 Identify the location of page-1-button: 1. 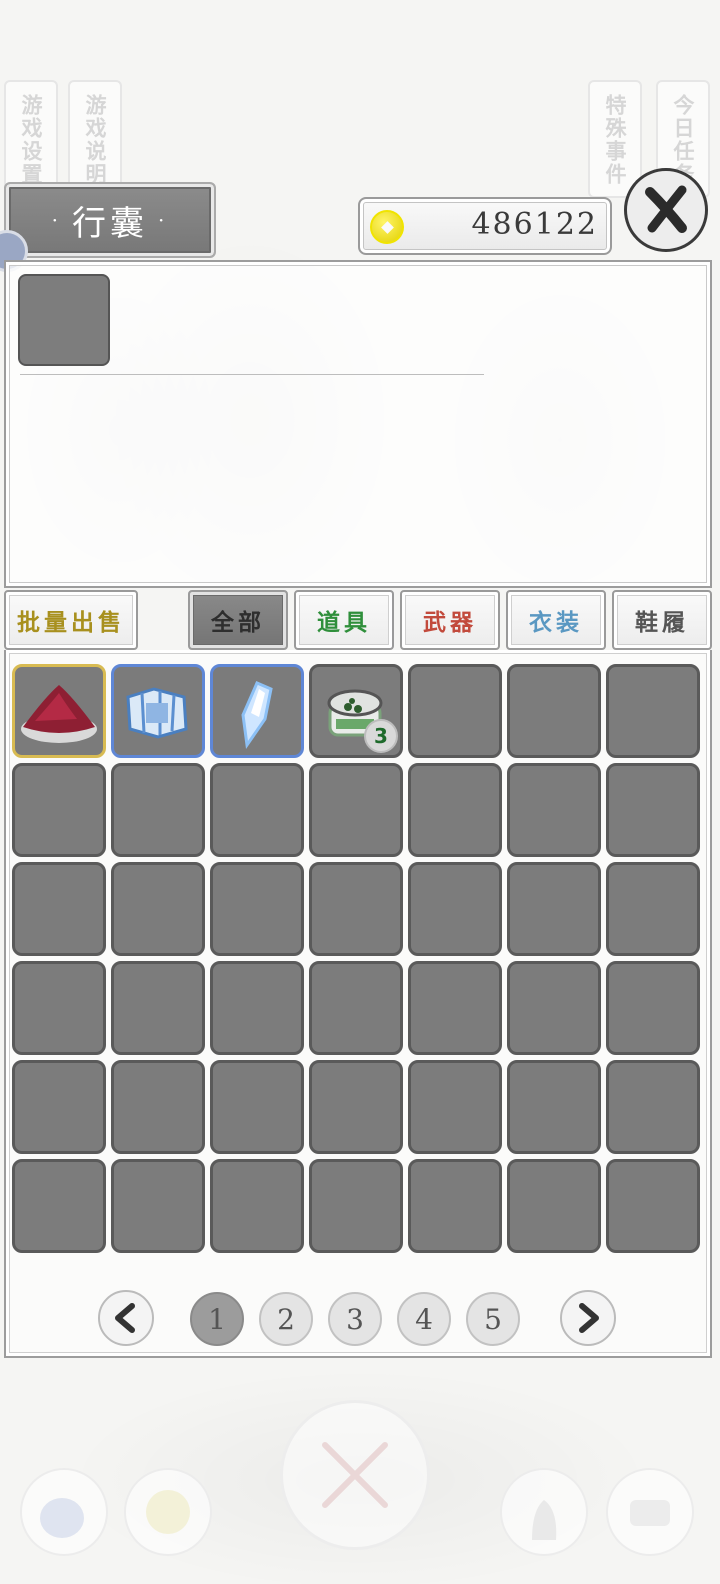
(217, 1319).